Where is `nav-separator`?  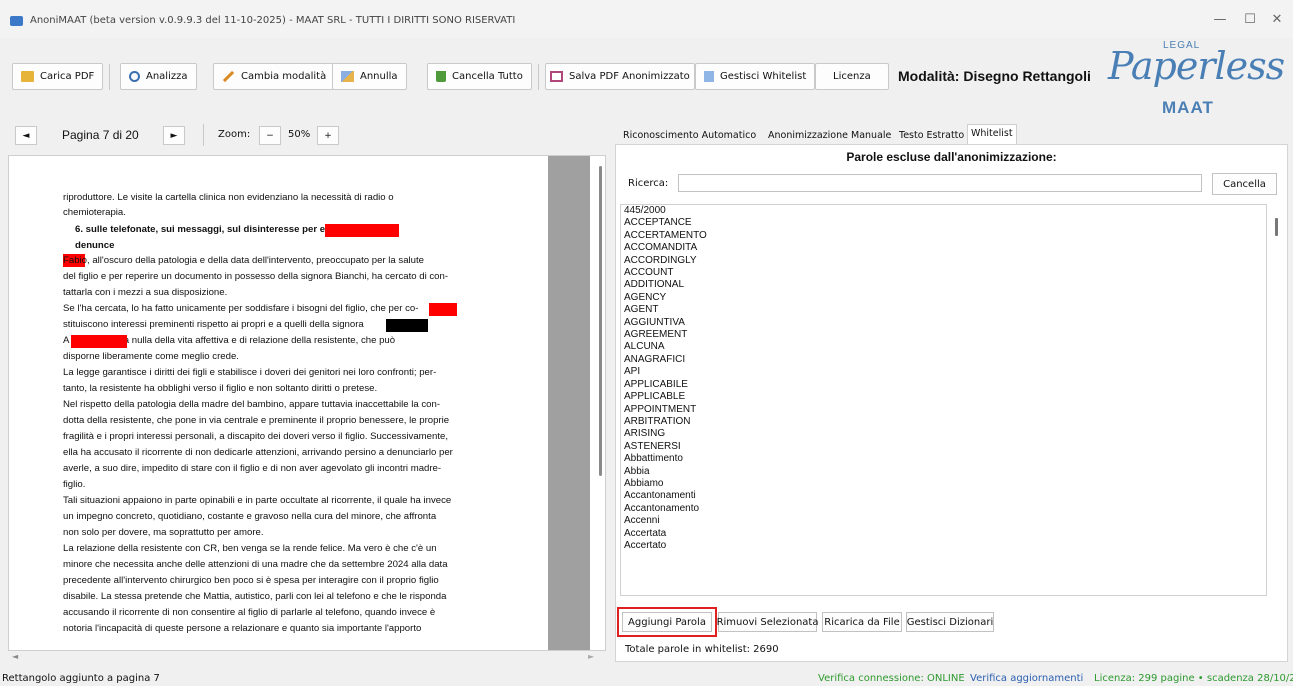 nav-separator is located at coordinates (203, 135).